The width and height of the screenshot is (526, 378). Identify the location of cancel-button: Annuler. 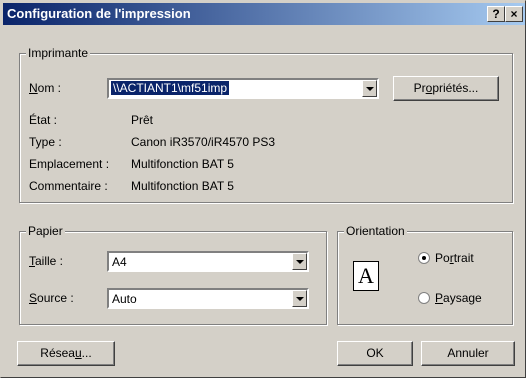
(468, 353).